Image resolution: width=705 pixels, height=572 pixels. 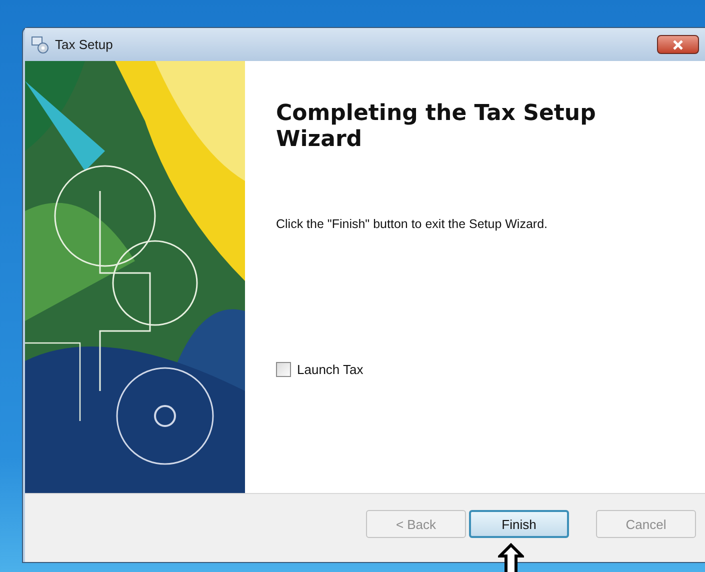 What do you see at coordinates (511, 557) in the screenshot?
I see `arrow-icon` at bounding box center [511, 557].